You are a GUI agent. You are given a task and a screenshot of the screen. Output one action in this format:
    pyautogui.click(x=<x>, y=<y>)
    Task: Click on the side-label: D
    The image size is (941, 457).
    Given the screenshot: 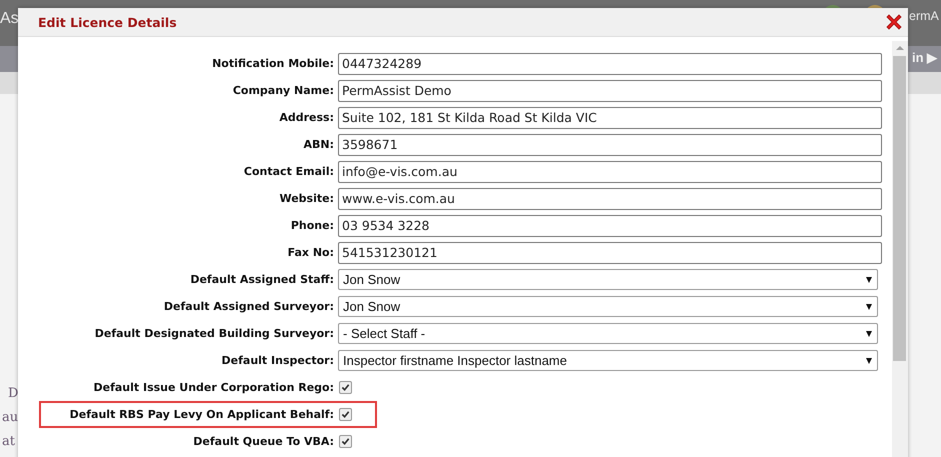 What is the action you would take?
    pyautogui.click(x=13, y=394)
    